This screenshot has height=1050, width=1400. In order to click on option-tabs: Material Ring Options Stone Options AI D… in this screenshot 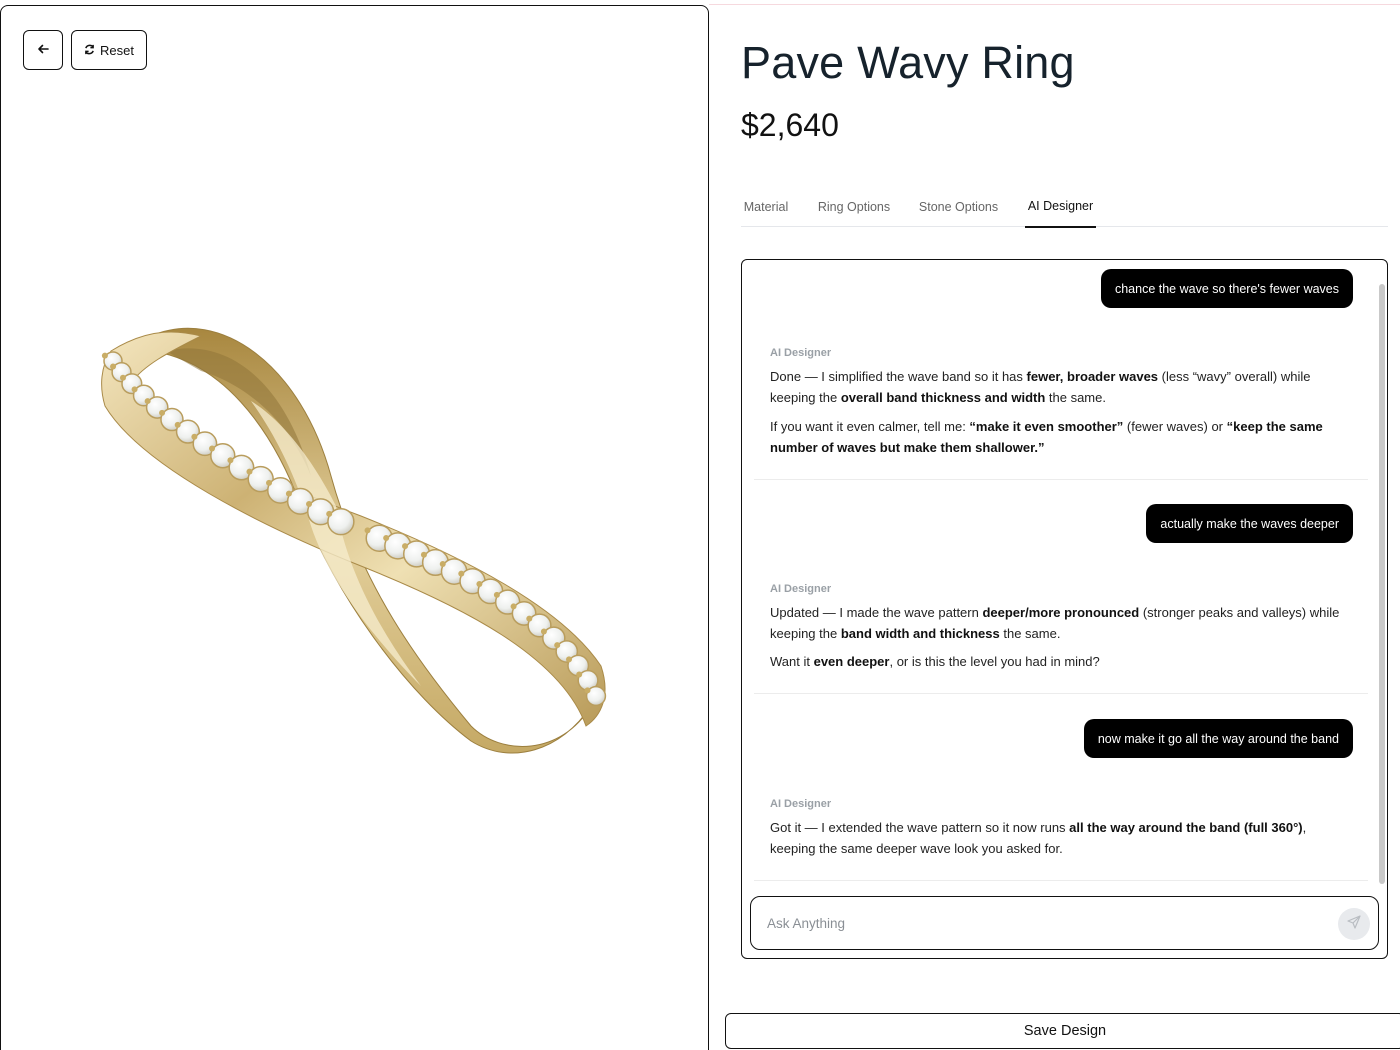, I will do `click(1064, 207)`.